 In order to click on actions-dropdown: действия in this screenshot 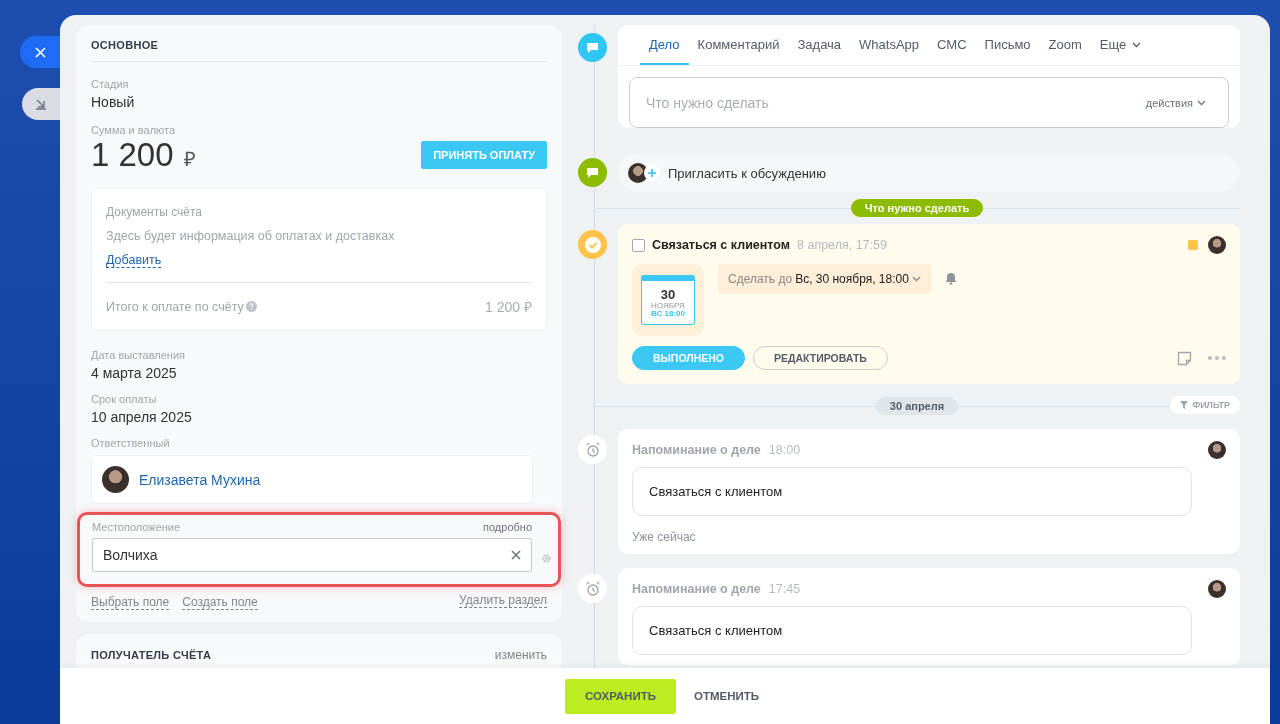, I will do `click(1175, 102)`.